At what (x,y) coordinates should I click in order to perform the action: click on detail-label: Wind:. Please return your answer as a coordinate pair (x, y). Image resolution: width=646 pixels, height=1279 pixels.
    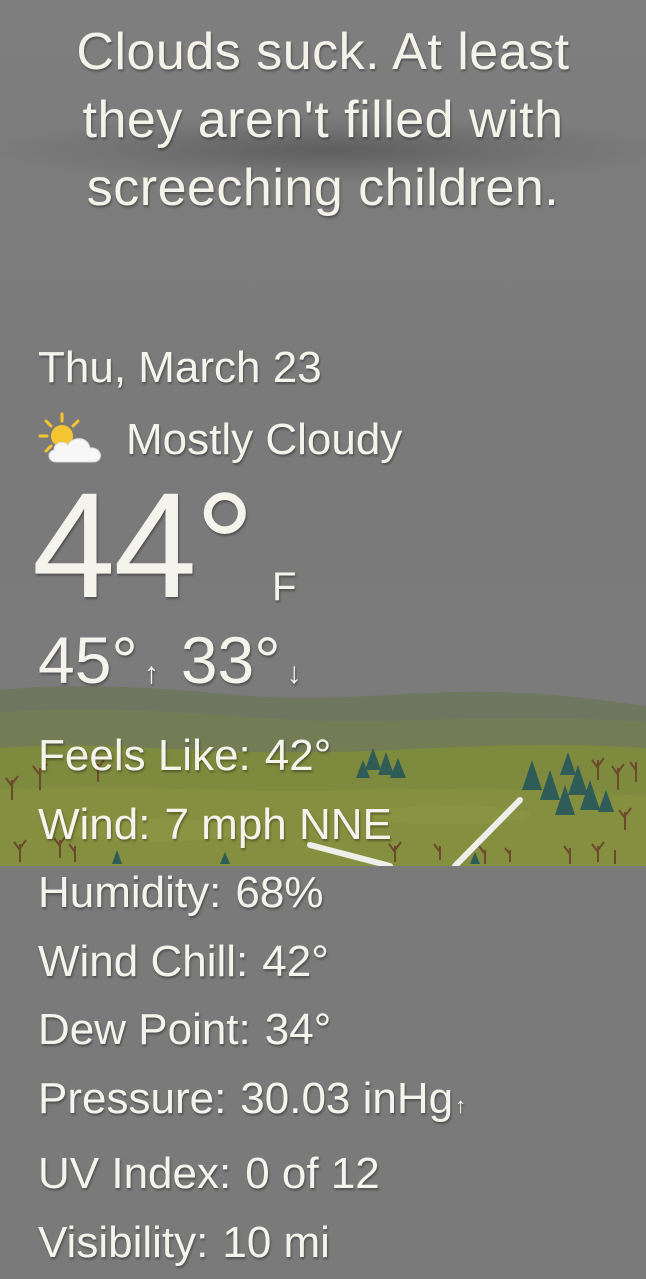
    Looking at the image, I should click on (94, 824).